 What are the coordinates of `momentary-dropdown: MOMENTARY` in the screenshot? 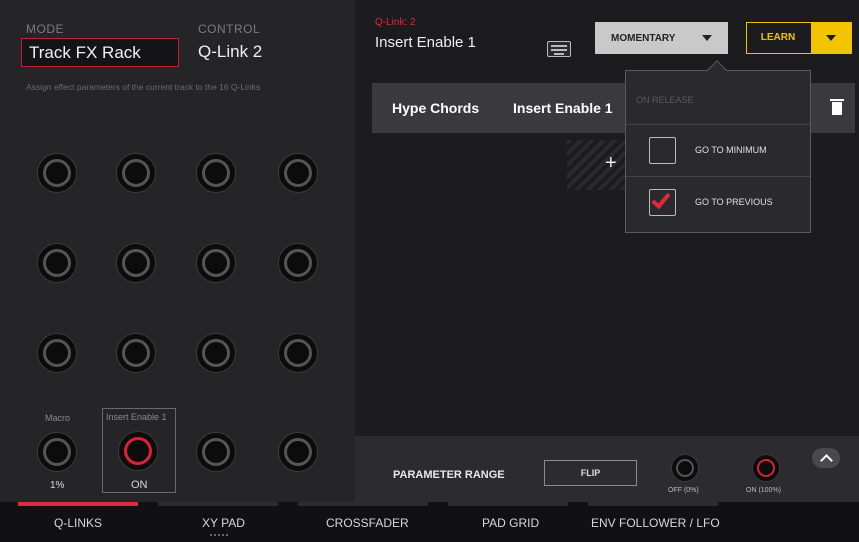 It's located at (661, 38).